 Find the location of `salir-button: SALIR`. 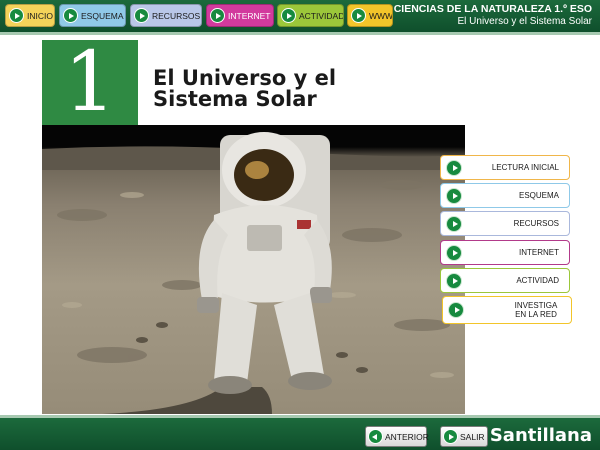

salir-button: SALIR is located at coordinates (464, 436).